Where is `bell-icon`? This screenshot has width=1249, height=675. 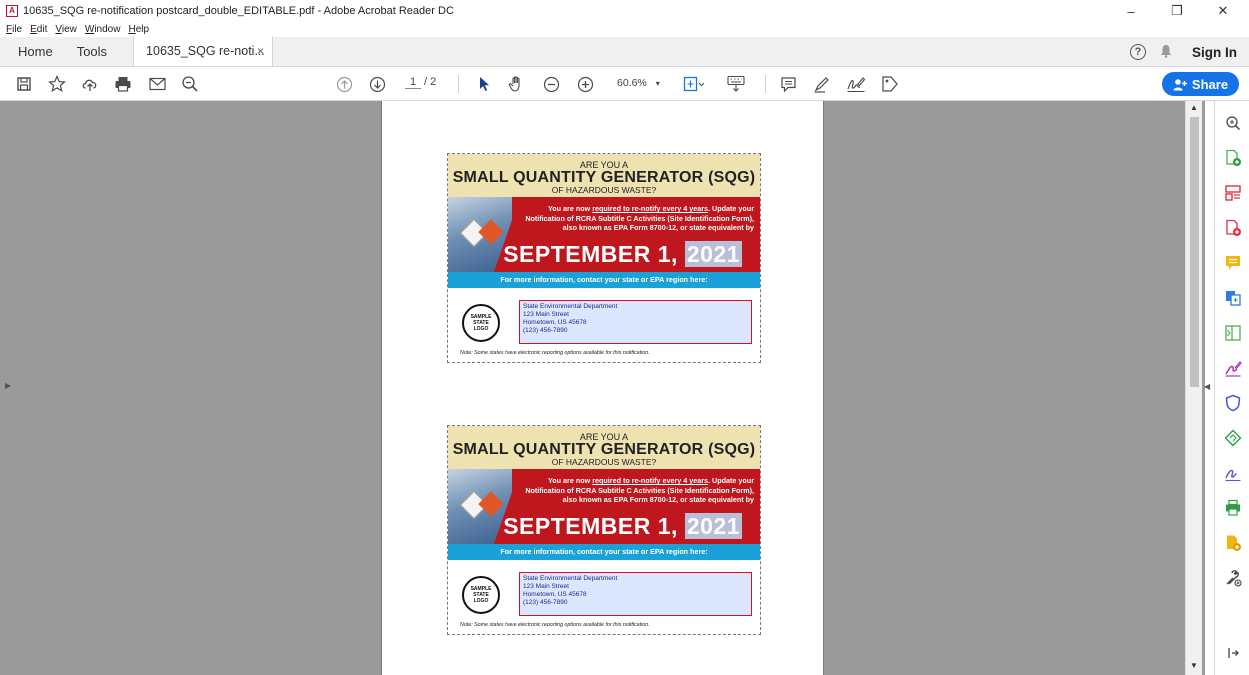
bell-icon is located at coordinates (1166, 52).